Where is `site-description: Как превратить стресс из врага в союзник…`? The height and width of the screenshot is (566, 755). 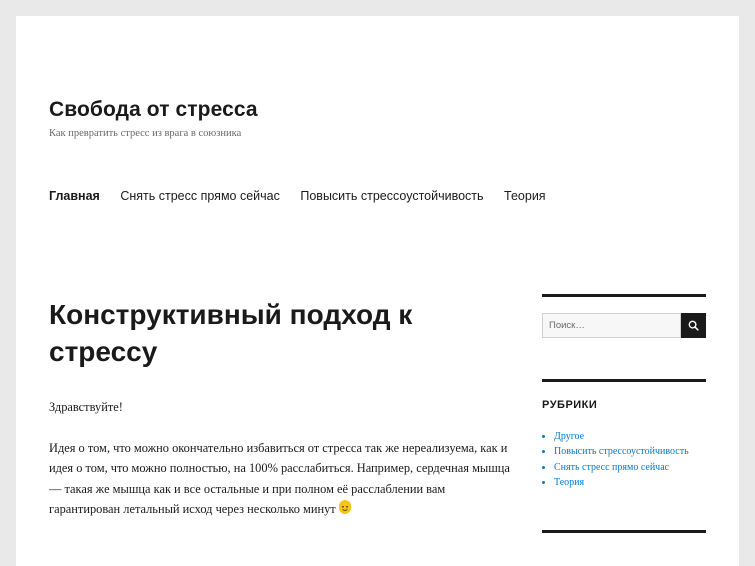
site-description: Как превратить стресс из врага в союзник… is located at coordinates (145, 133).